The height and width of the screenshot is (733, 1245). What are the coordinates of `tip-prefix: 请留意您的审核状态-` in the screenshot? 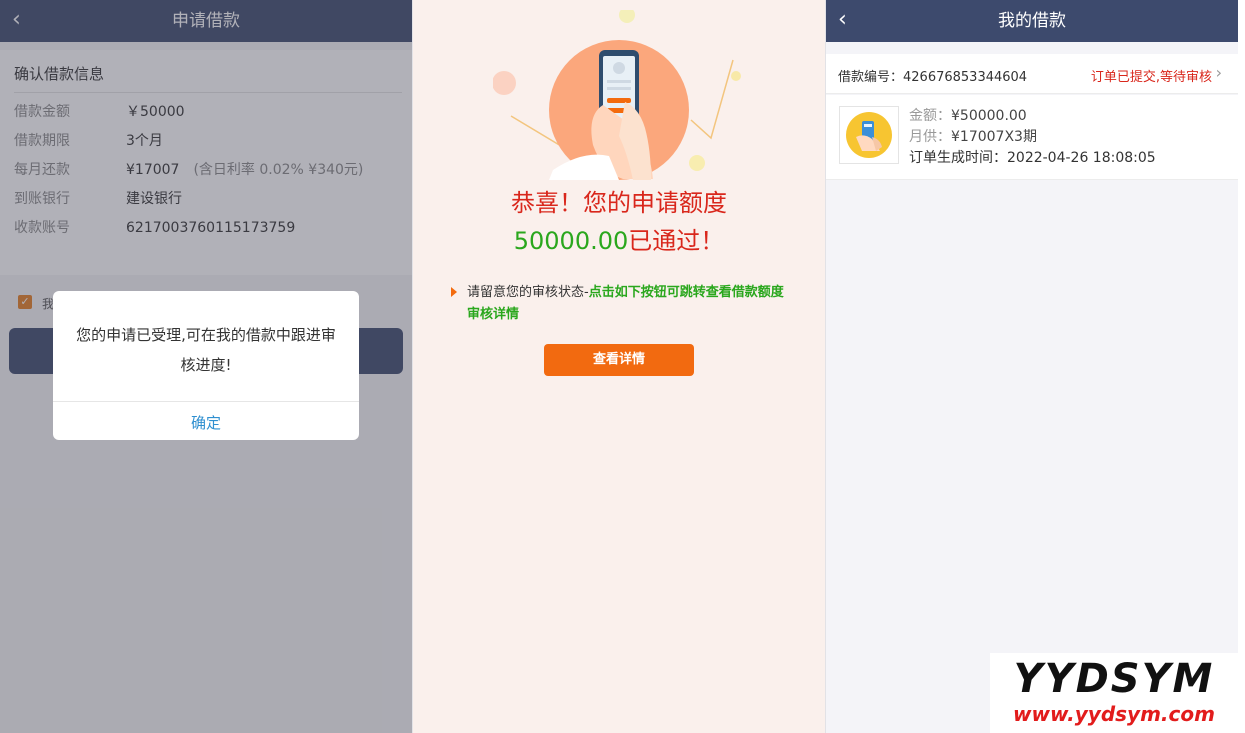 It's located at (528, 292).